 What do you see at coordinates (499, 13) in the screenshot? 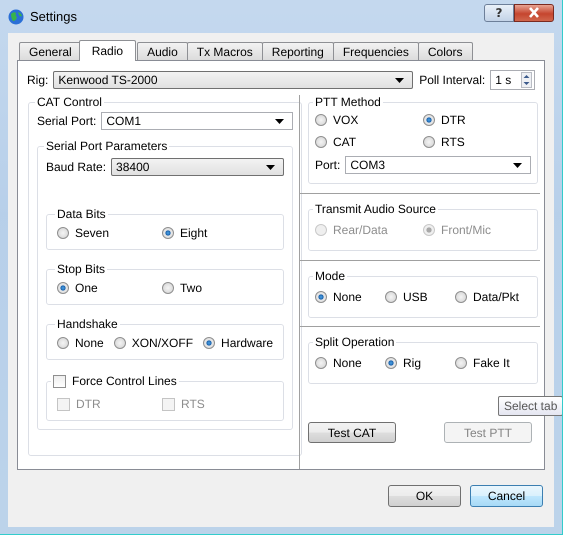
I see `help-button: ?` at bounding box center [499, 13].